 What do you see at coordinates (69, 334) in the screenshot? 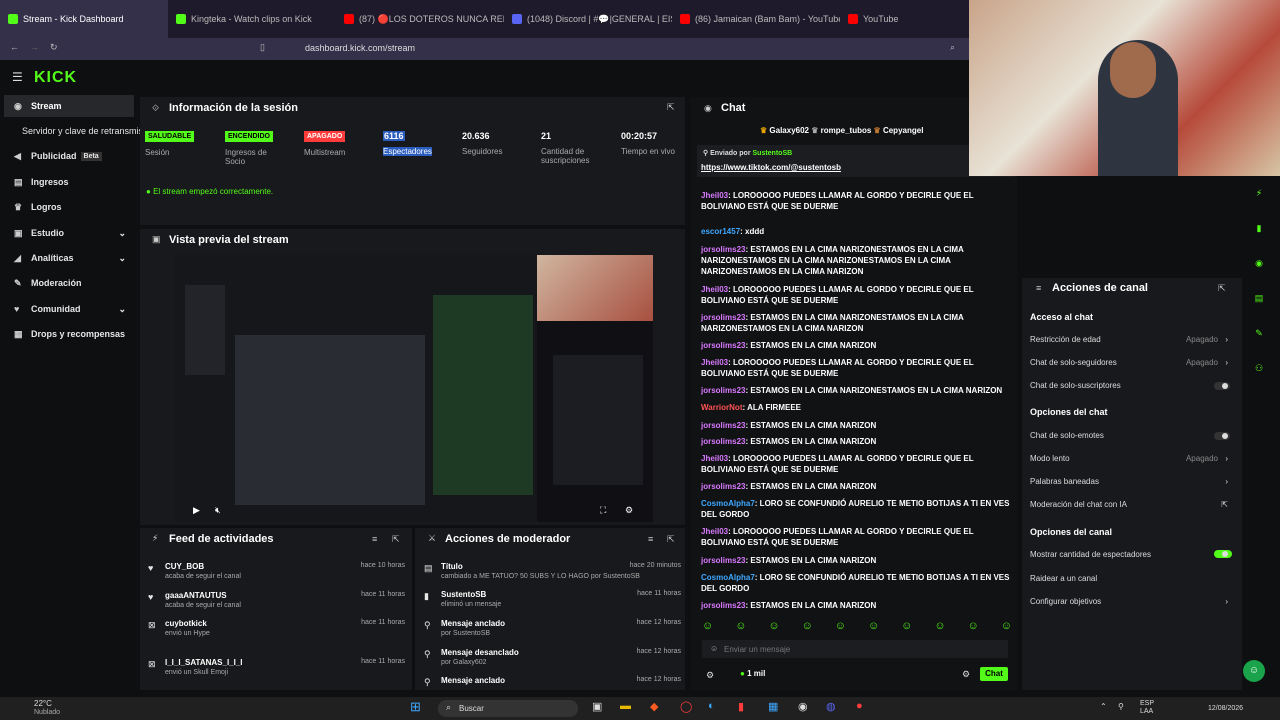
I see `sidebar-item-drops: ▦ Drops y recompensas` at bounding box center [69, 334].